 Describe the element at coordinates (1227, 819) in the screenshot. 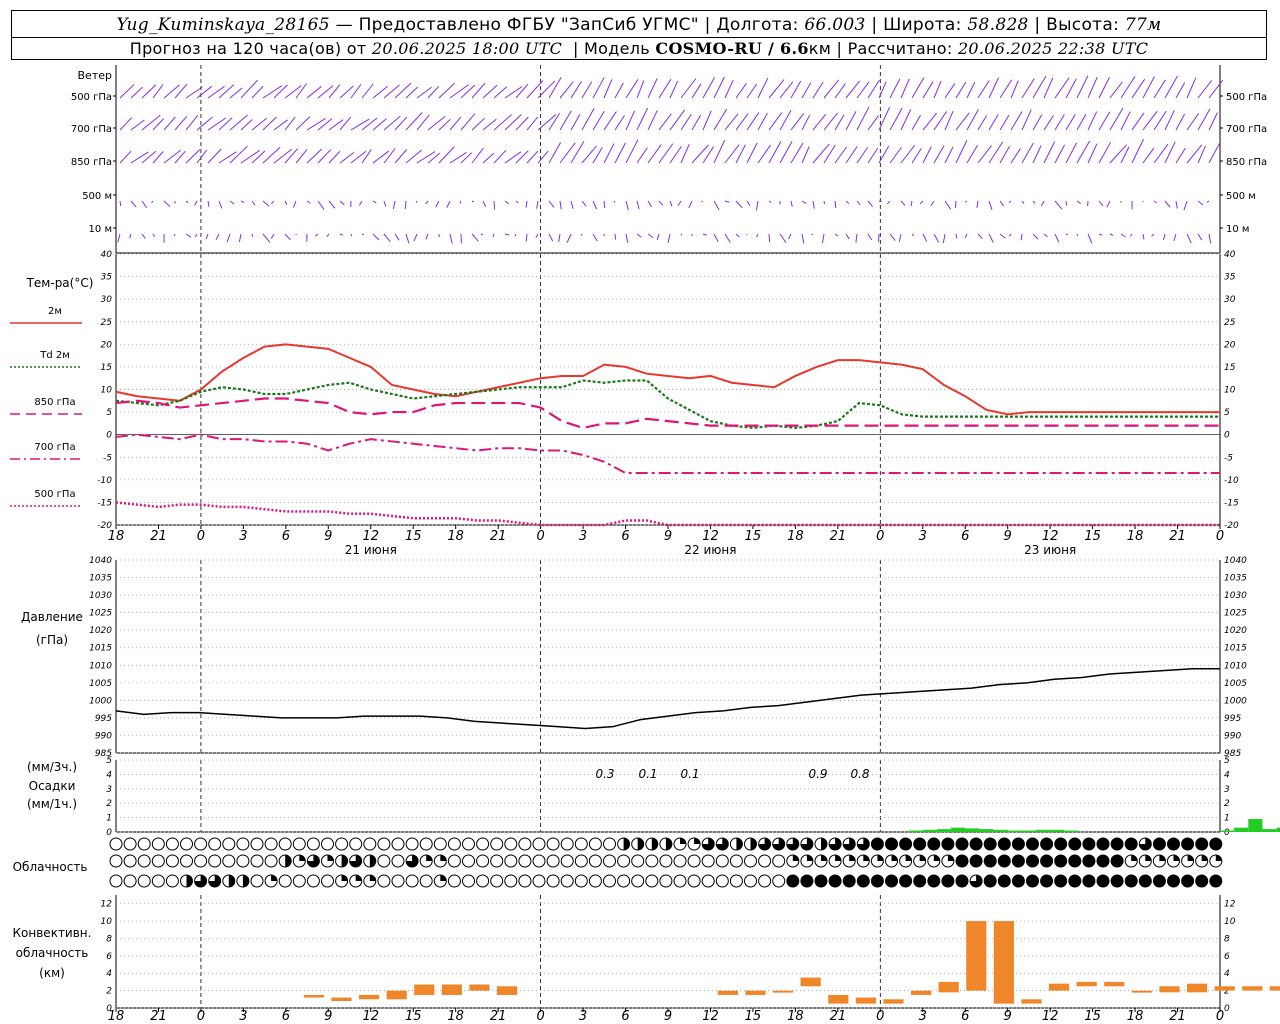

I see `prec-tick-right: 1` at that location.